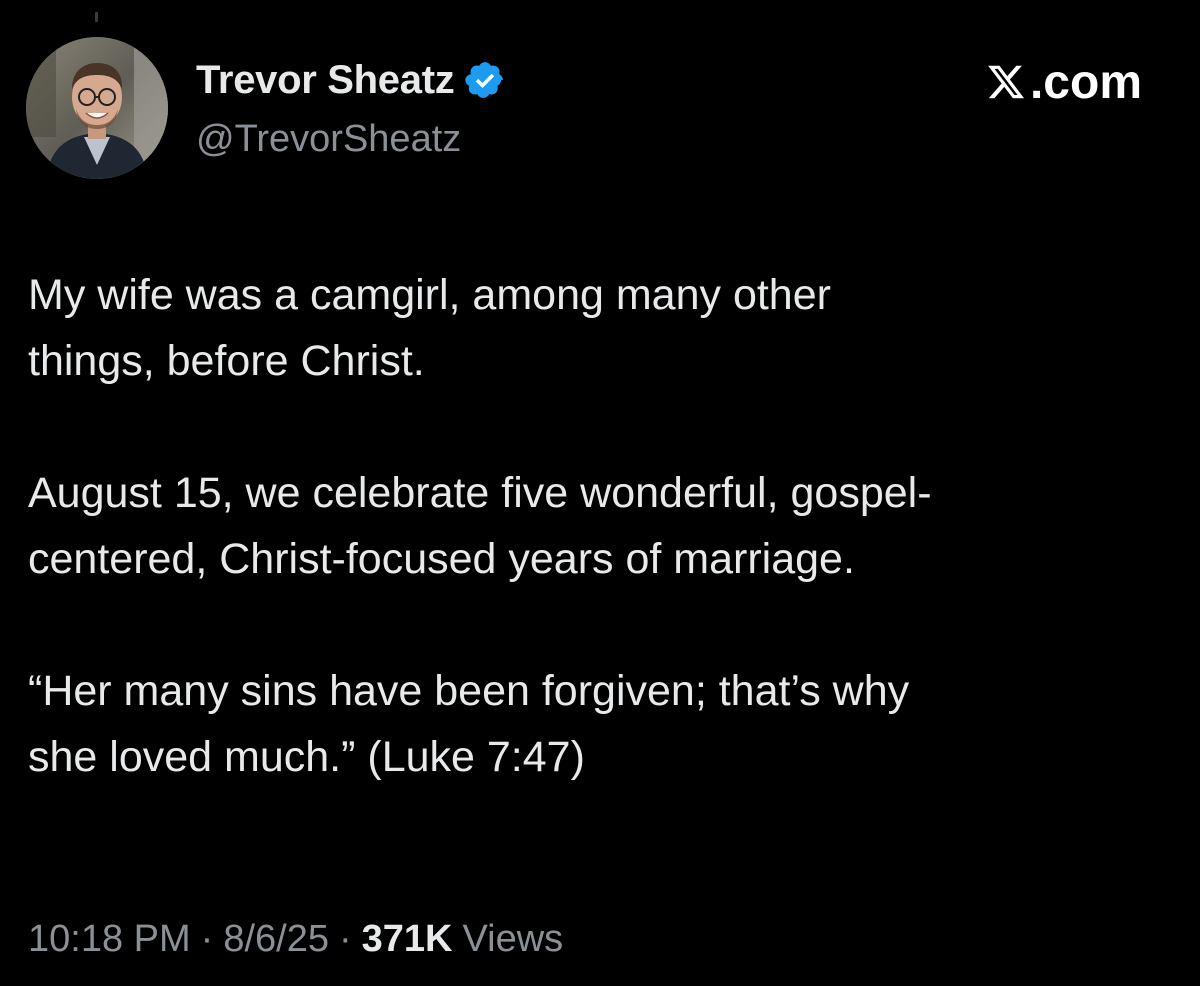 The image size is (1200, 986). I want to click on brand-watermark: .com, so click(1064, 82).